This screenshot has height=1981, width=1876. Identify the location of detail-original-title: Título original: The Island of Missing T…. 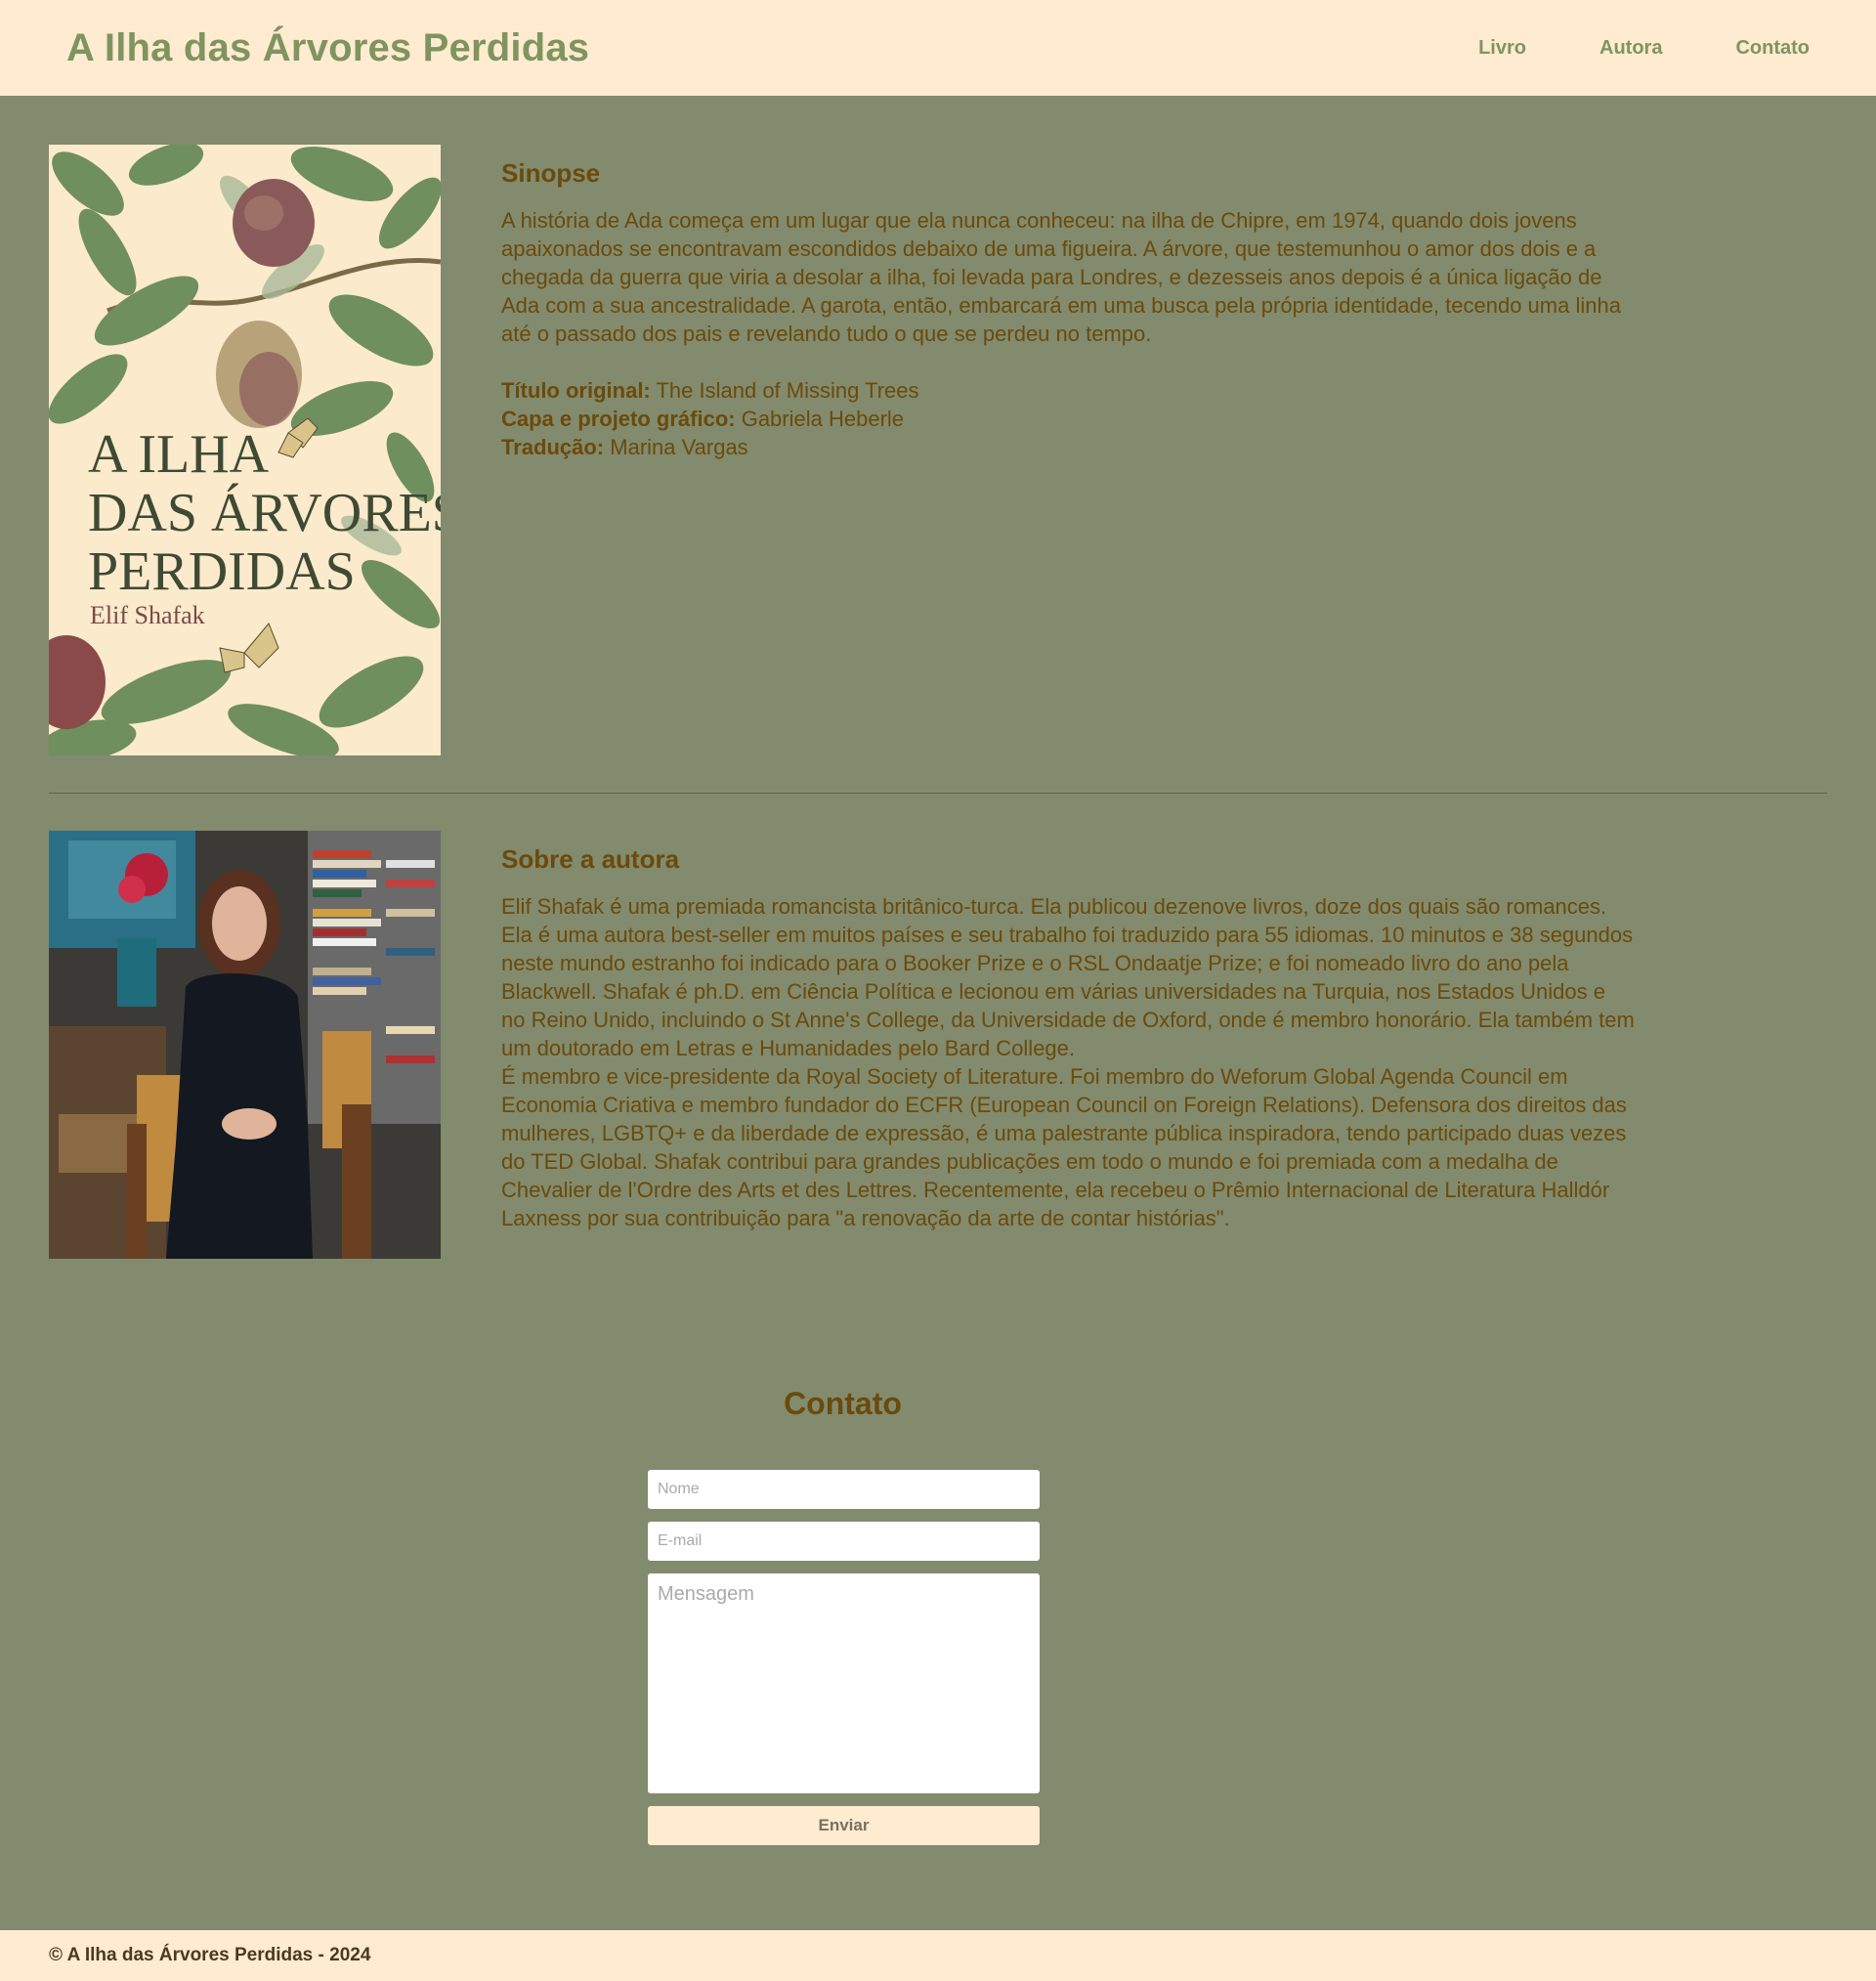
(1068, 390).